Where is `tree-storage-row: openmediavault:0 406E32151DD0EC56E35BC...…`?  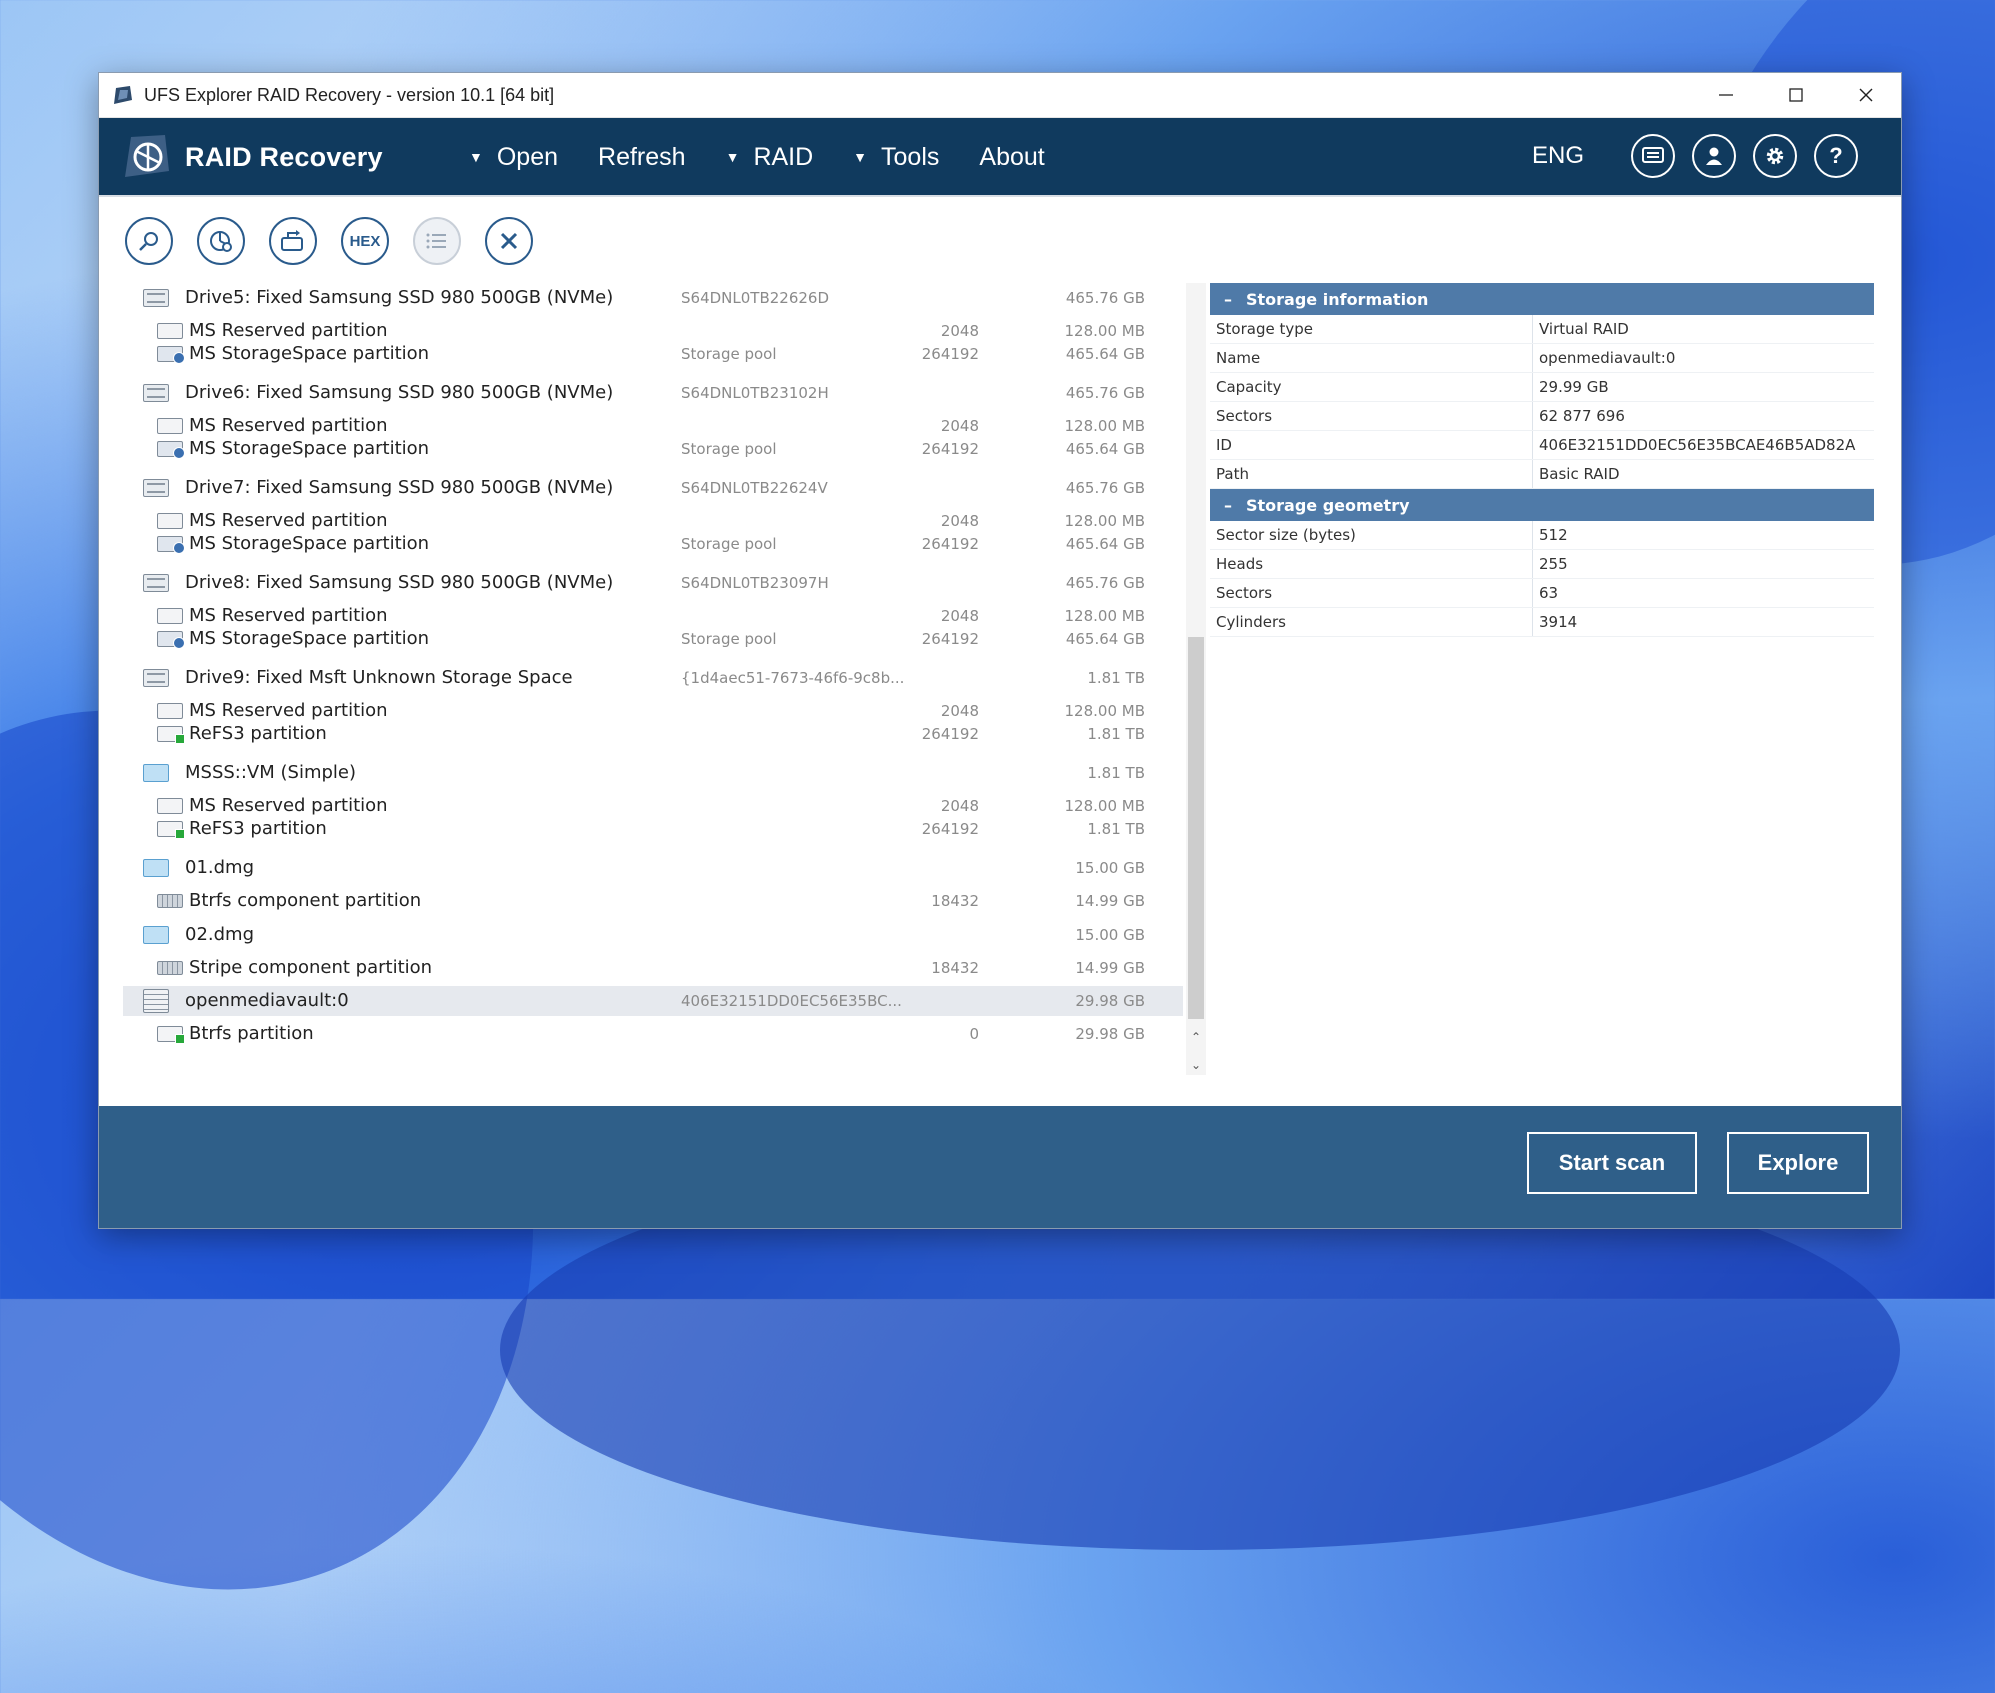
tree-storage-row: openmediavault:0 406E32151DD0EC56E35BC...… is located at coordinates (653, 1001).